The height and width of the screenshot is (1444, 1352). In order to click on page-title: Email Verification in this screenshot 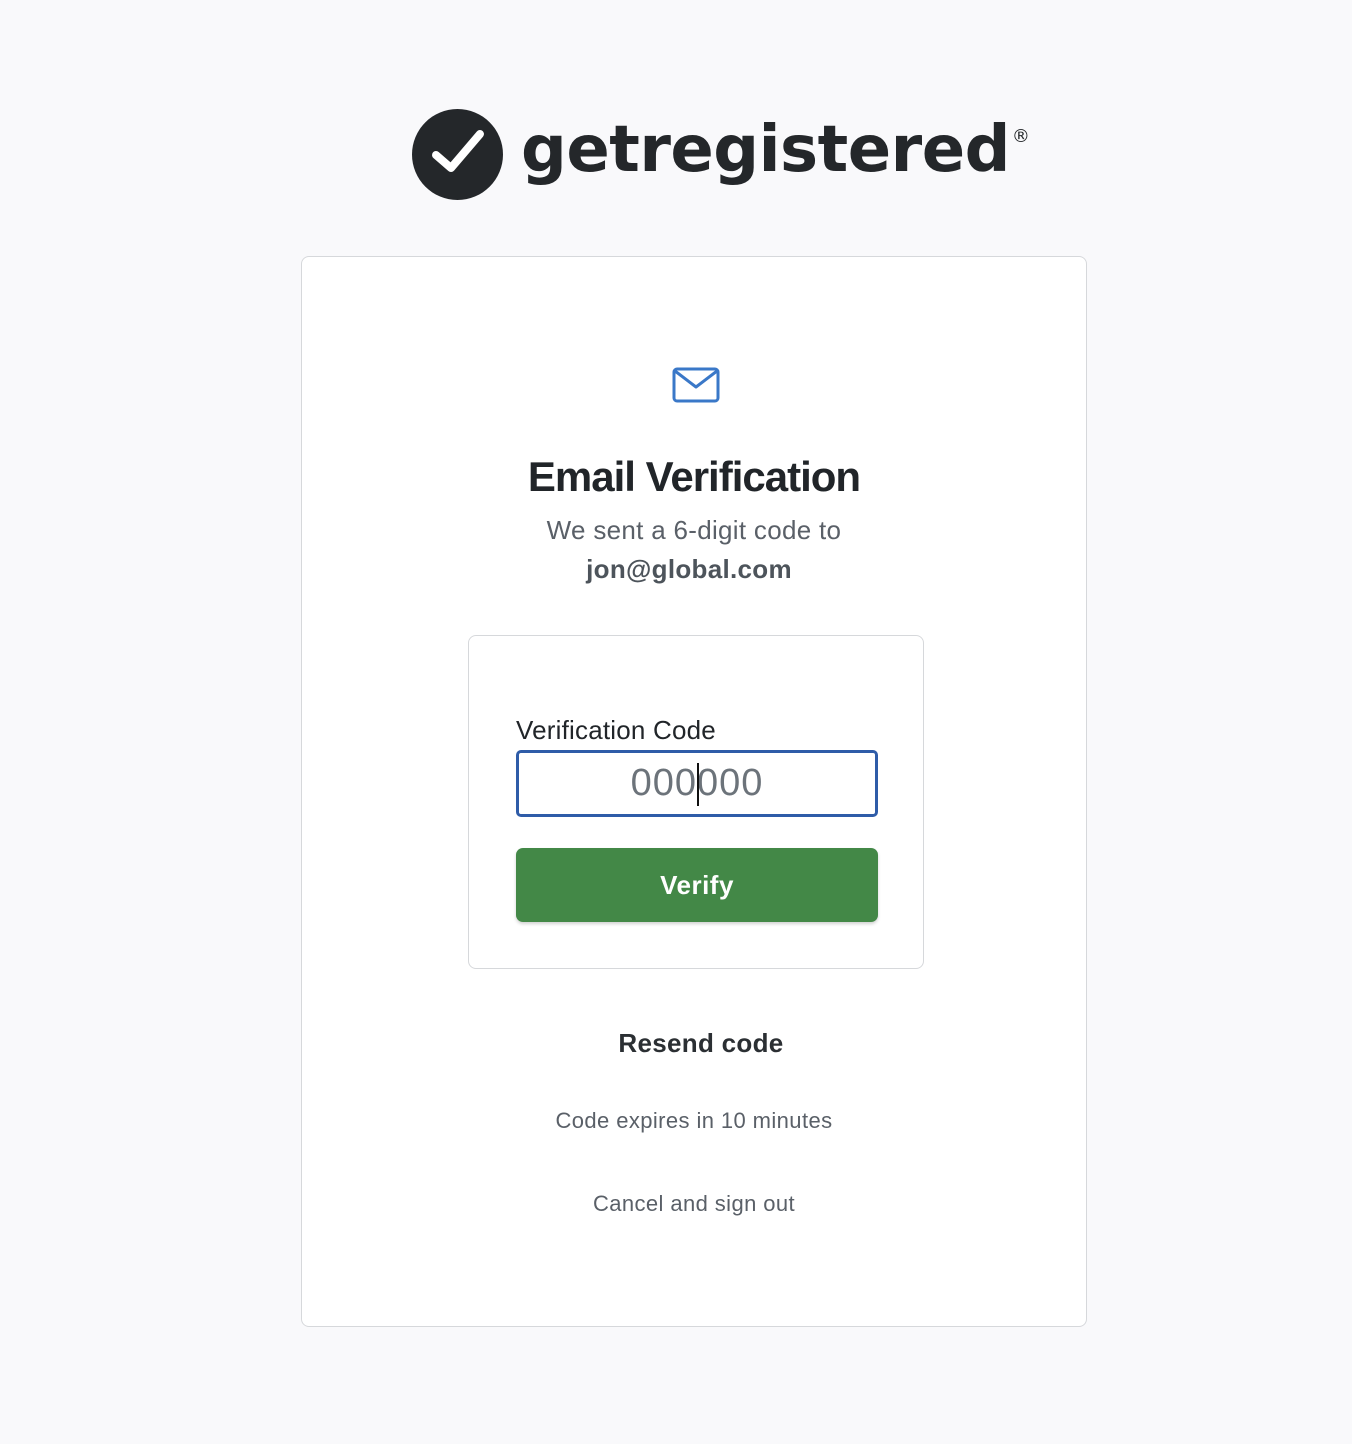, I will do `click(694, 476)`.